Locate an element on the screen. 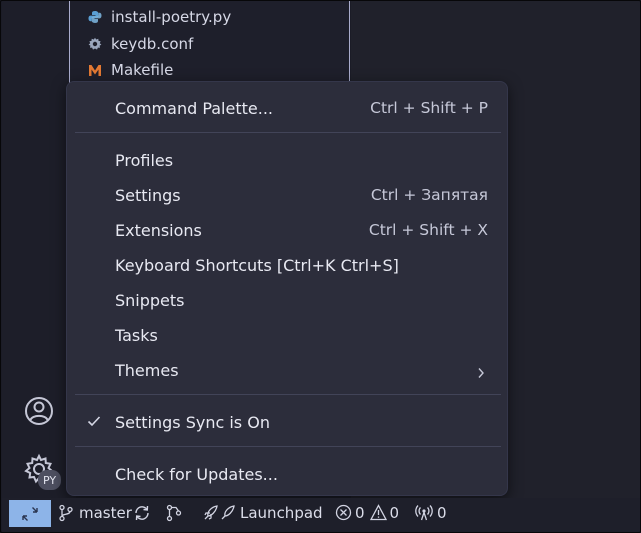 This screenshot has width=641, height=533. activity-bar: PY is located at coordinates (39, 249).